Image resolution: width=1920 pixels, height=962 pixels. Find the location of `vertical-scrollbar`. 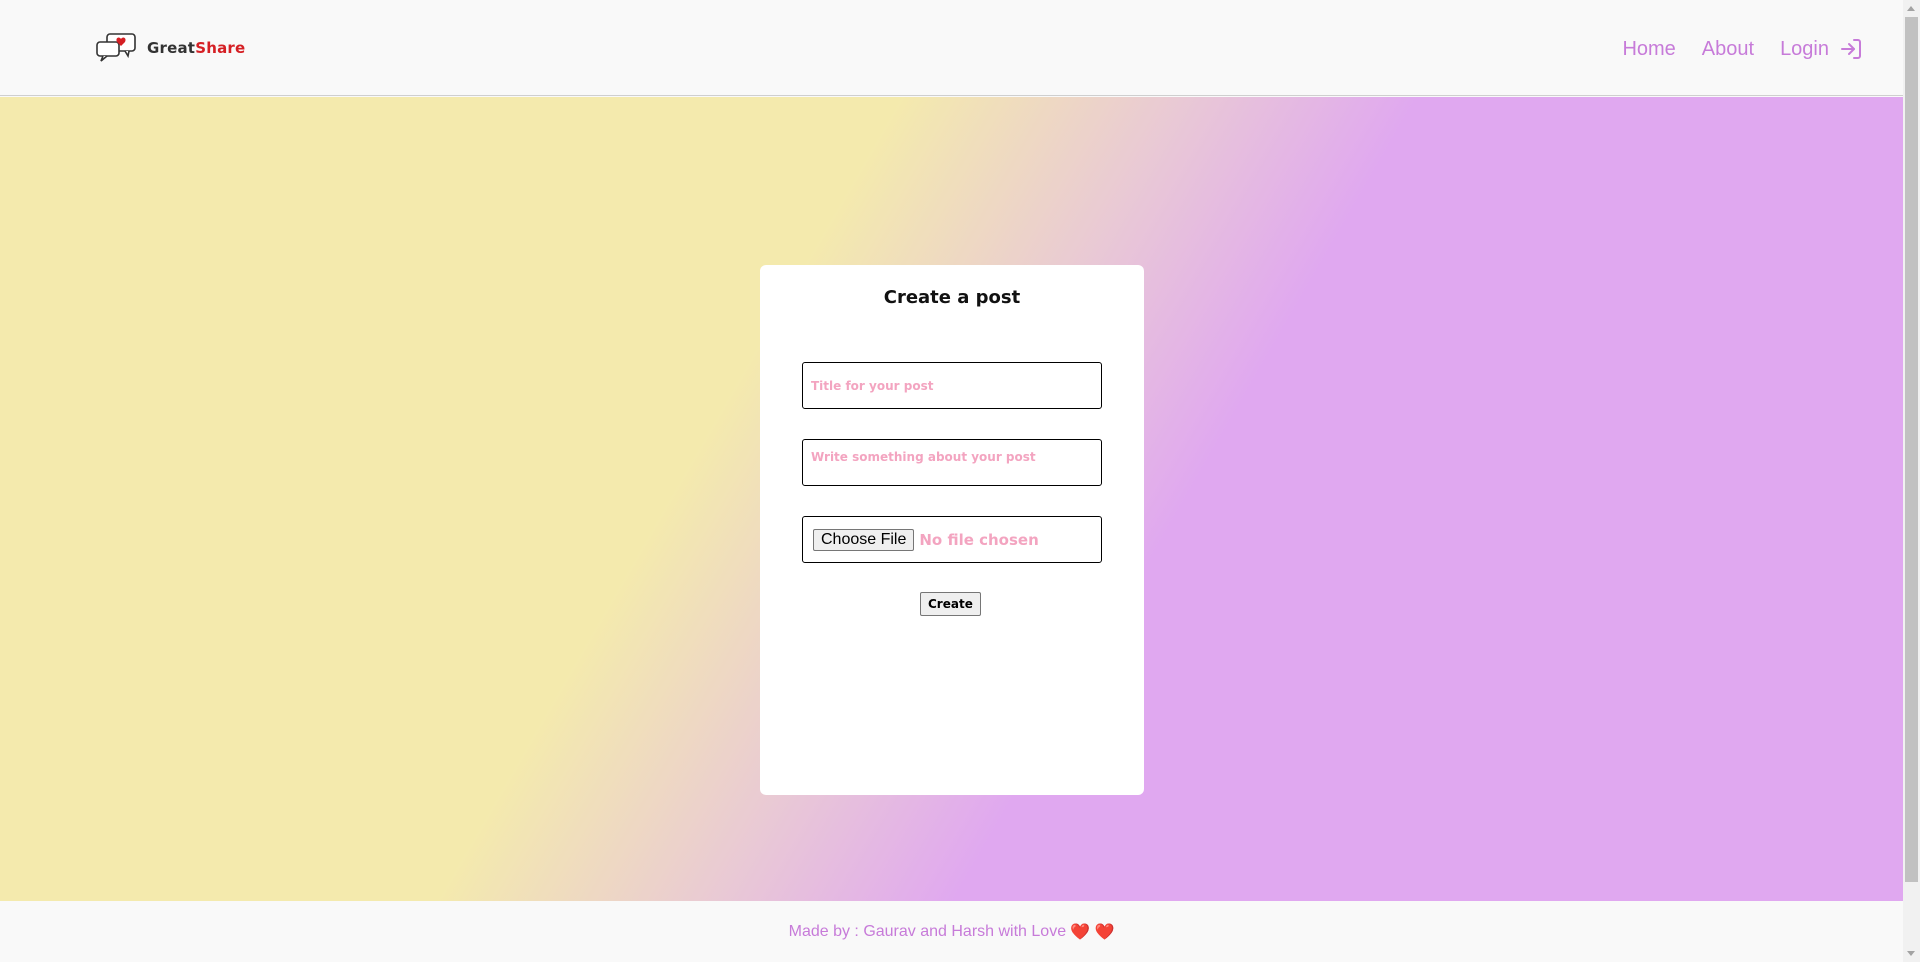

vertical-scrollbar is located at coordinates (1911, 481).